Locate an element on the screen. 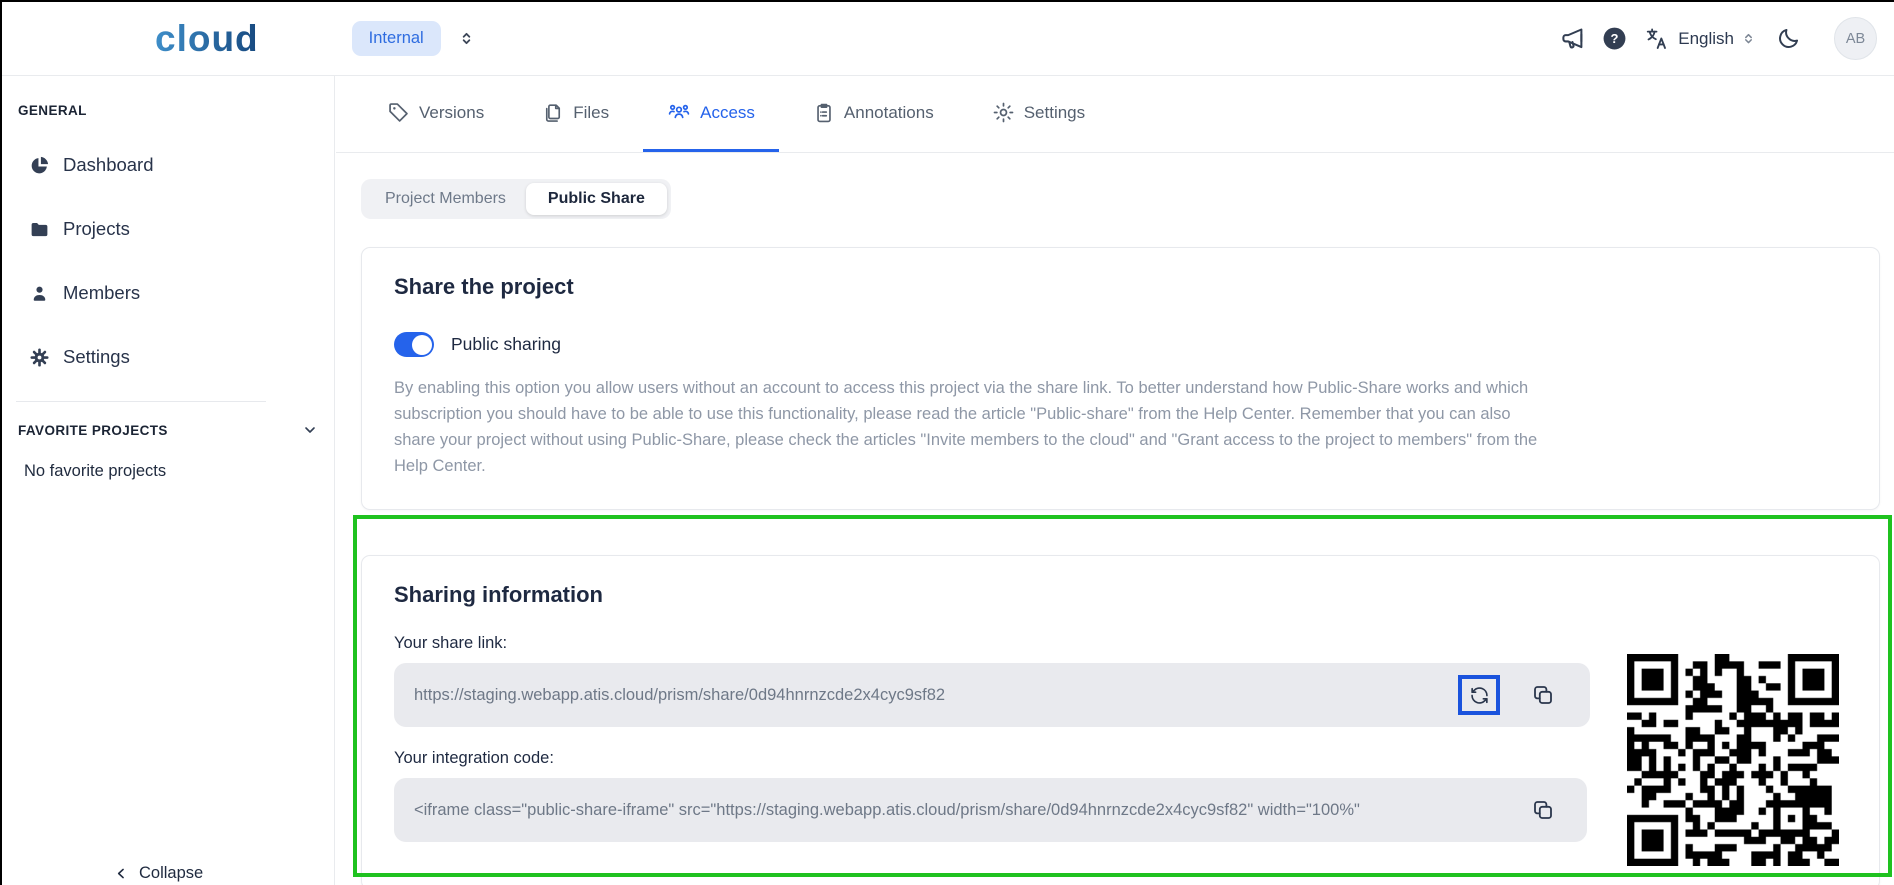 This screenshot has width=1894, height=885. tab-settings: Settings is located at coordinates (1038, 114).